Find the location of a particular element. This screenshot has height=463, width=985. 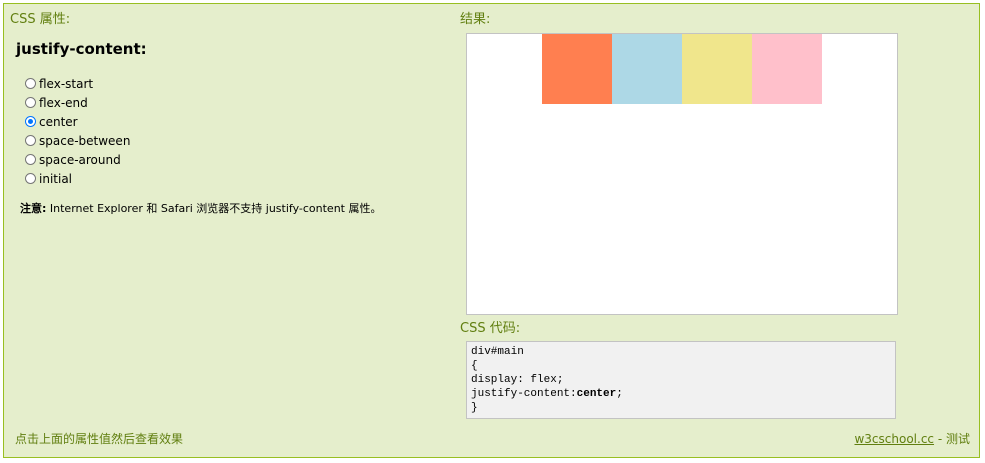

footer-hint: 点击上面的属性值然后查看效果 is located at coordinates (99, 439).